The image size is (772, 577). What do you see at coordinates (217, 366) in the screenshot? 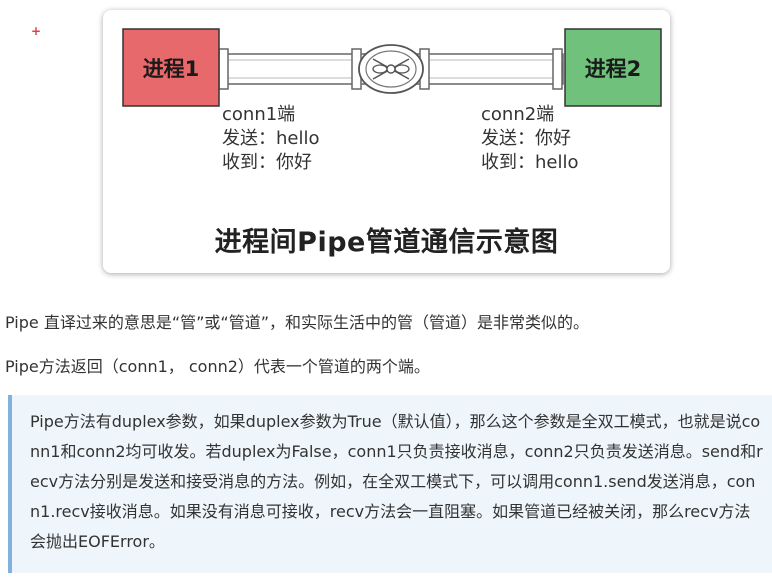
I see `paragraph-pipe-return: Pipe方法返回（conn1， conn2）代表一个管道的两个端。` at bounding box center [217, 366].